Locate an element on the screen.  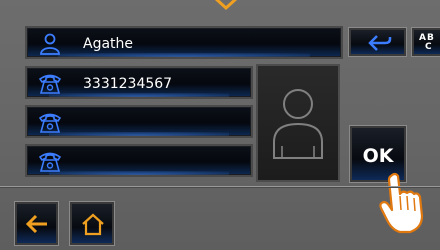
ok-button-label: OK is located at coordinates (378, 156).